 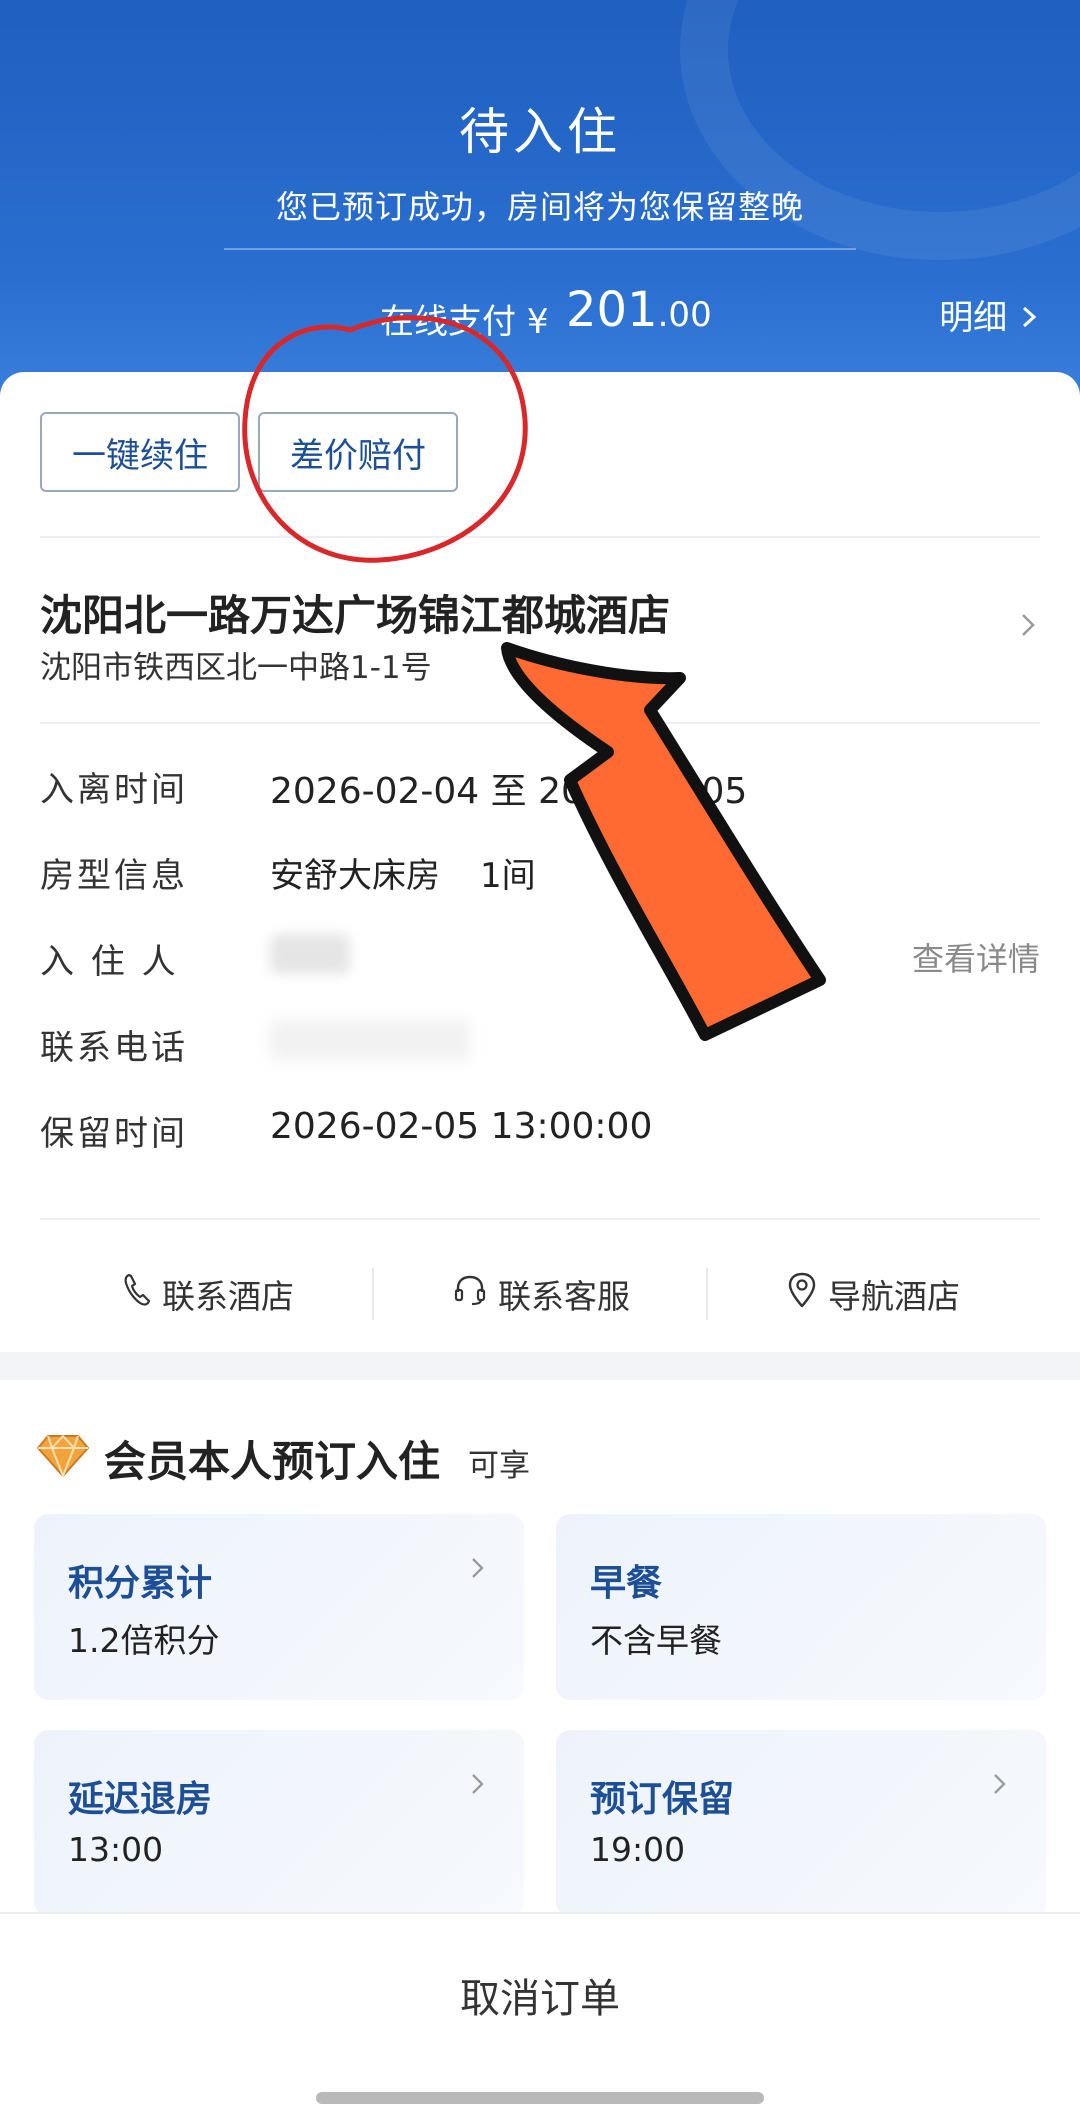 I want to click on price-difference-compensation-button: 差价赔付, so click(x=358, y=452).